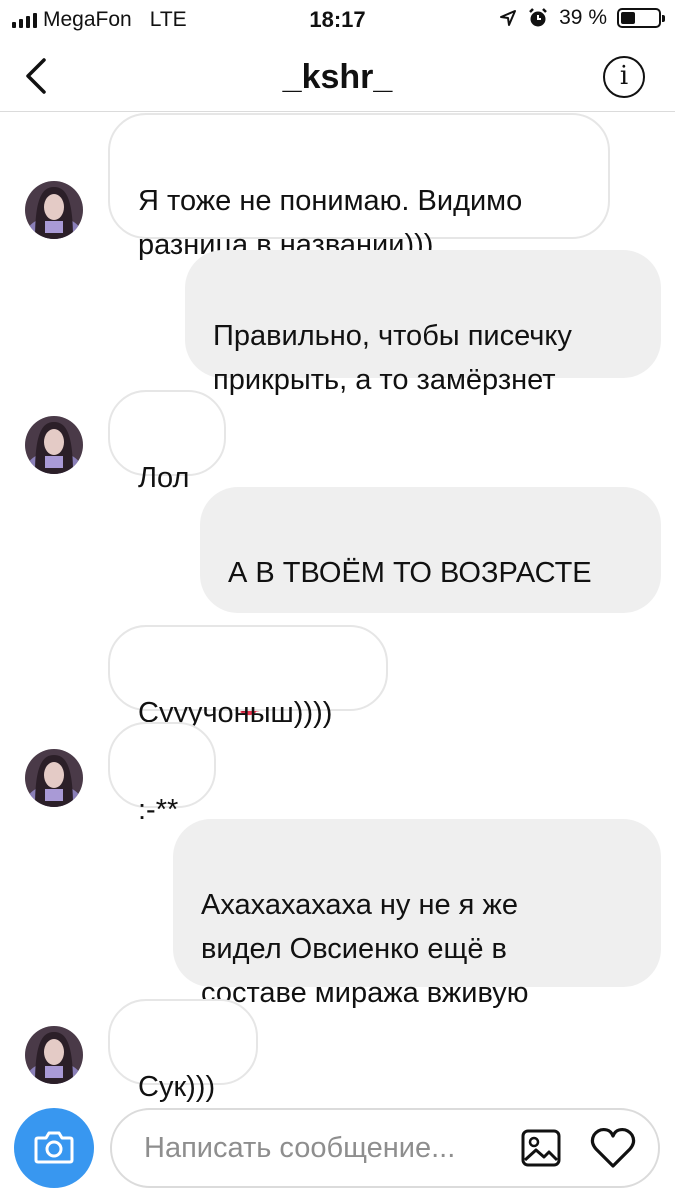  Describe the element at coordinates (167, 442) in the screenshot. I see `message-bubble-incoming: Лол` at that location.